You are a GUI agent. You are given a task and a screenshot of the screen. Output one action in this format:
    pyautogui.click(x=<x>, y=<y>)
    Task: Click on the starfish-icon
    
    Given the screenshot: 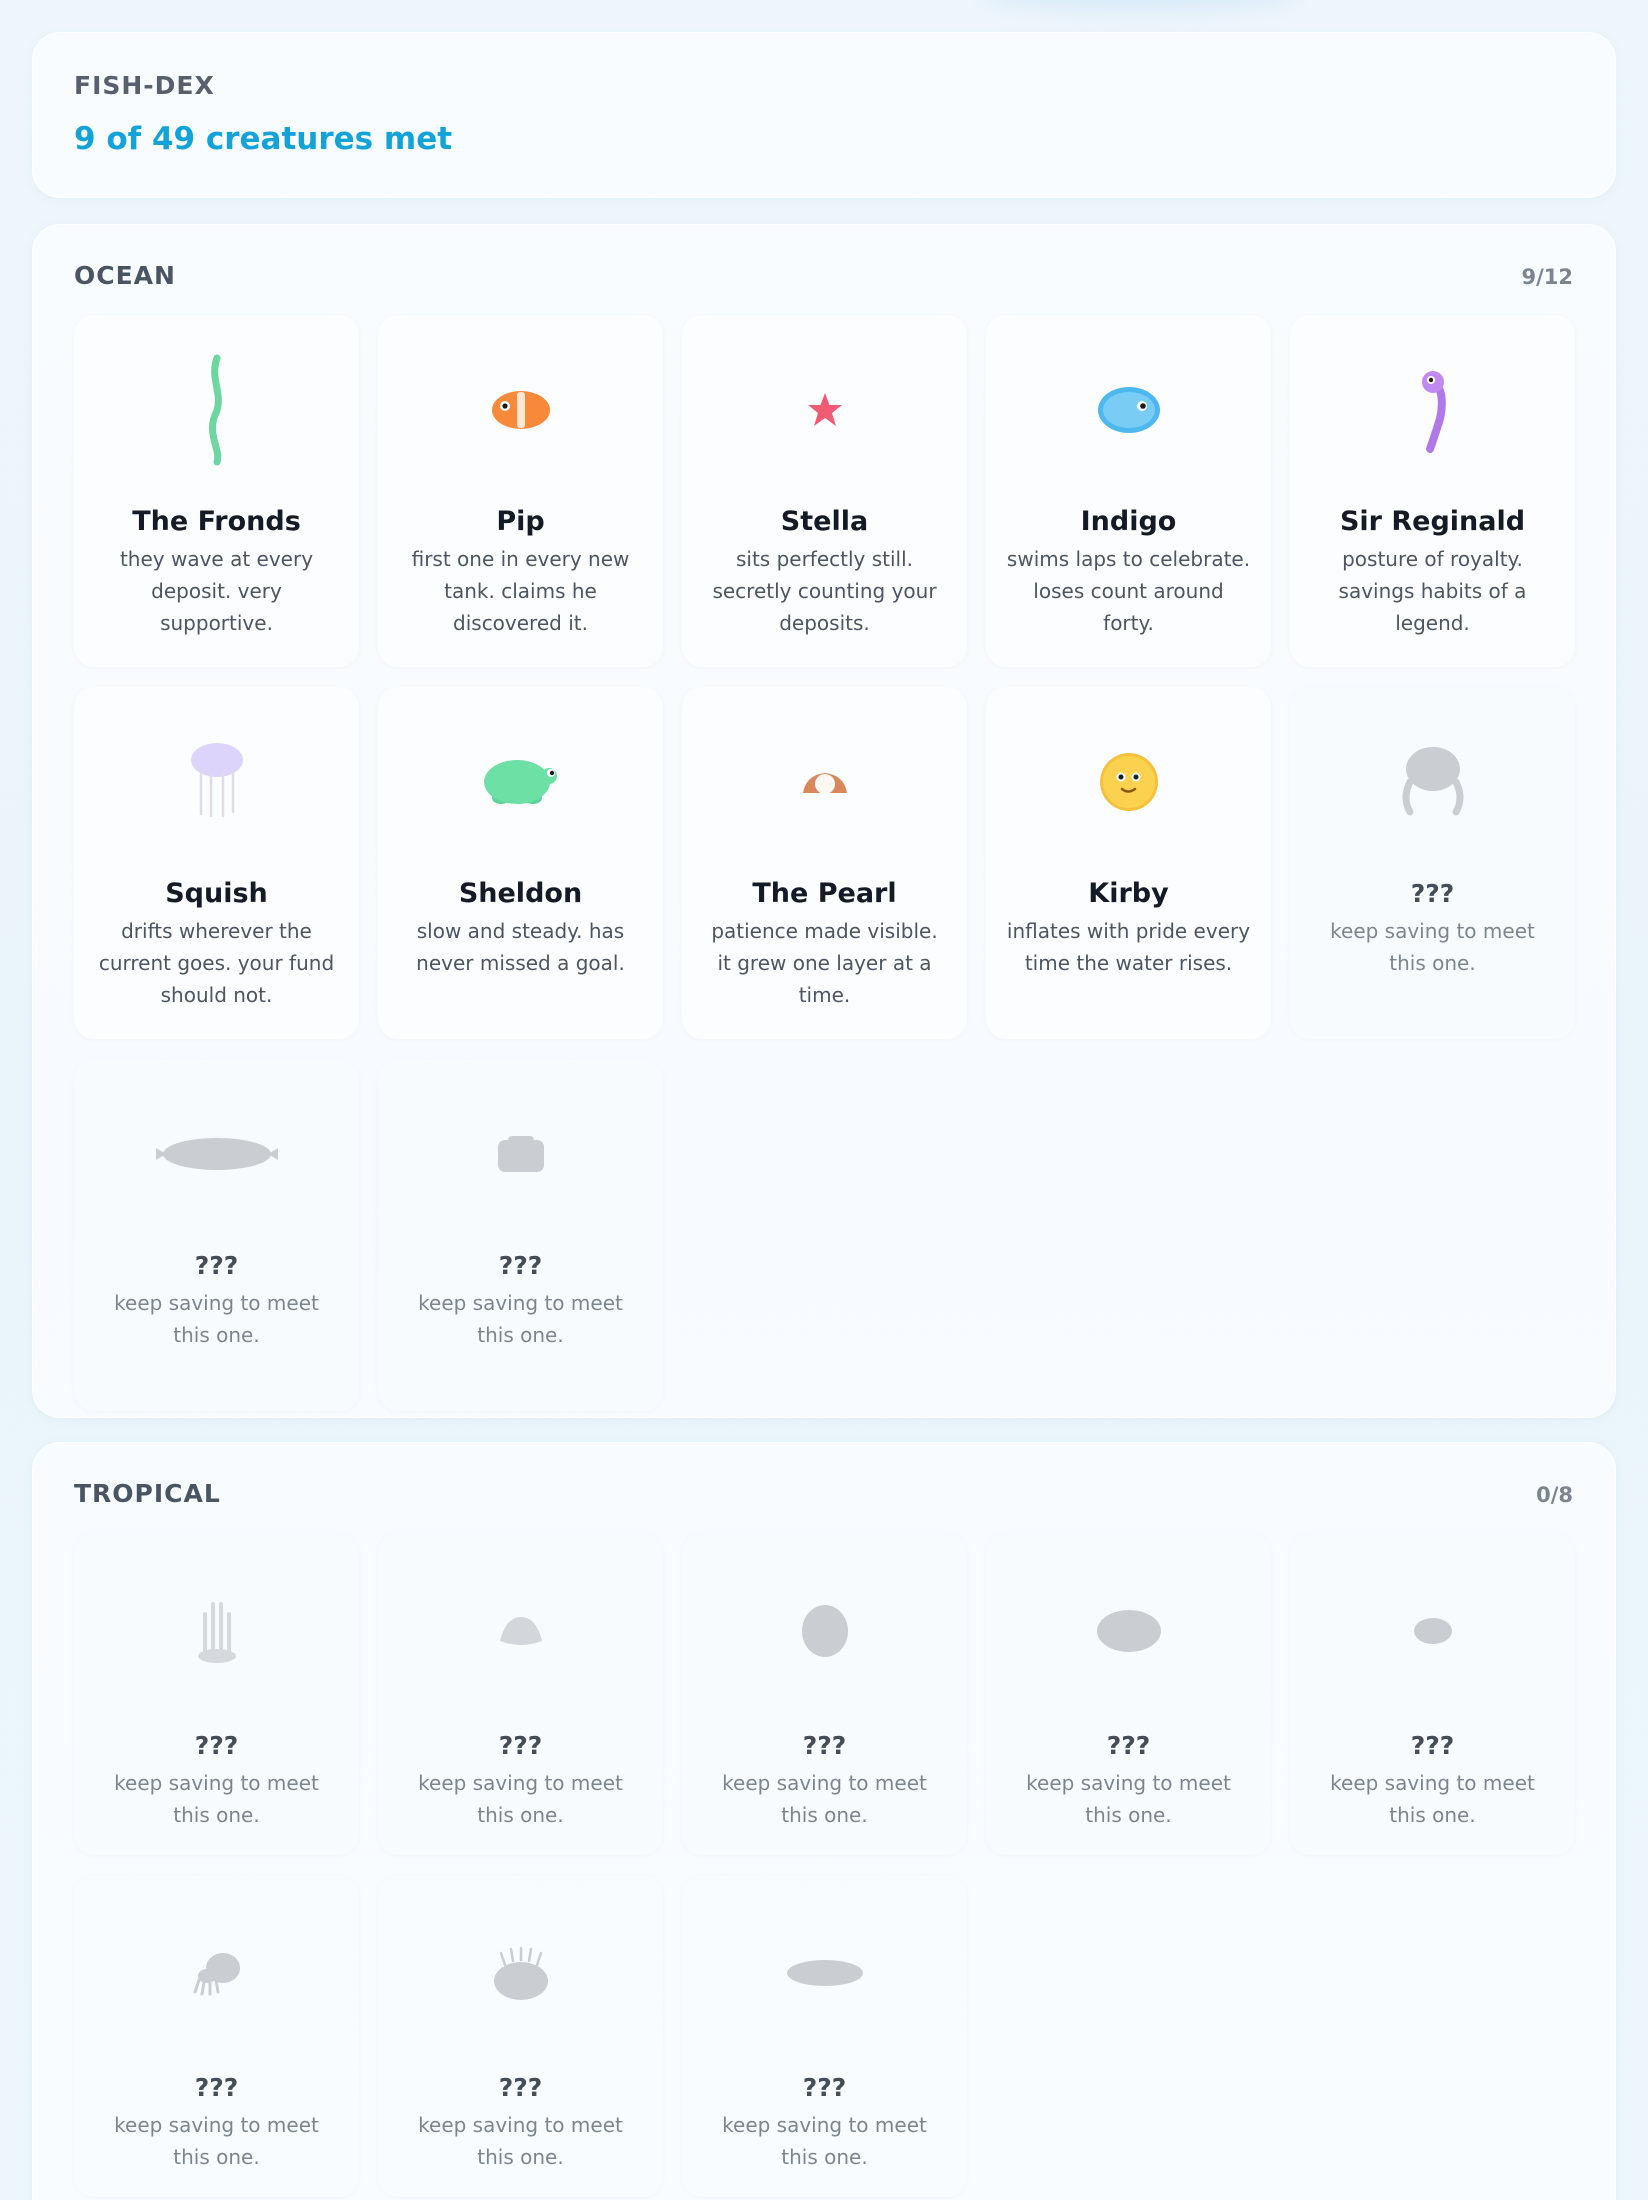 What is the action you would take?
    pyautogui.click(x=824, y=409)
    